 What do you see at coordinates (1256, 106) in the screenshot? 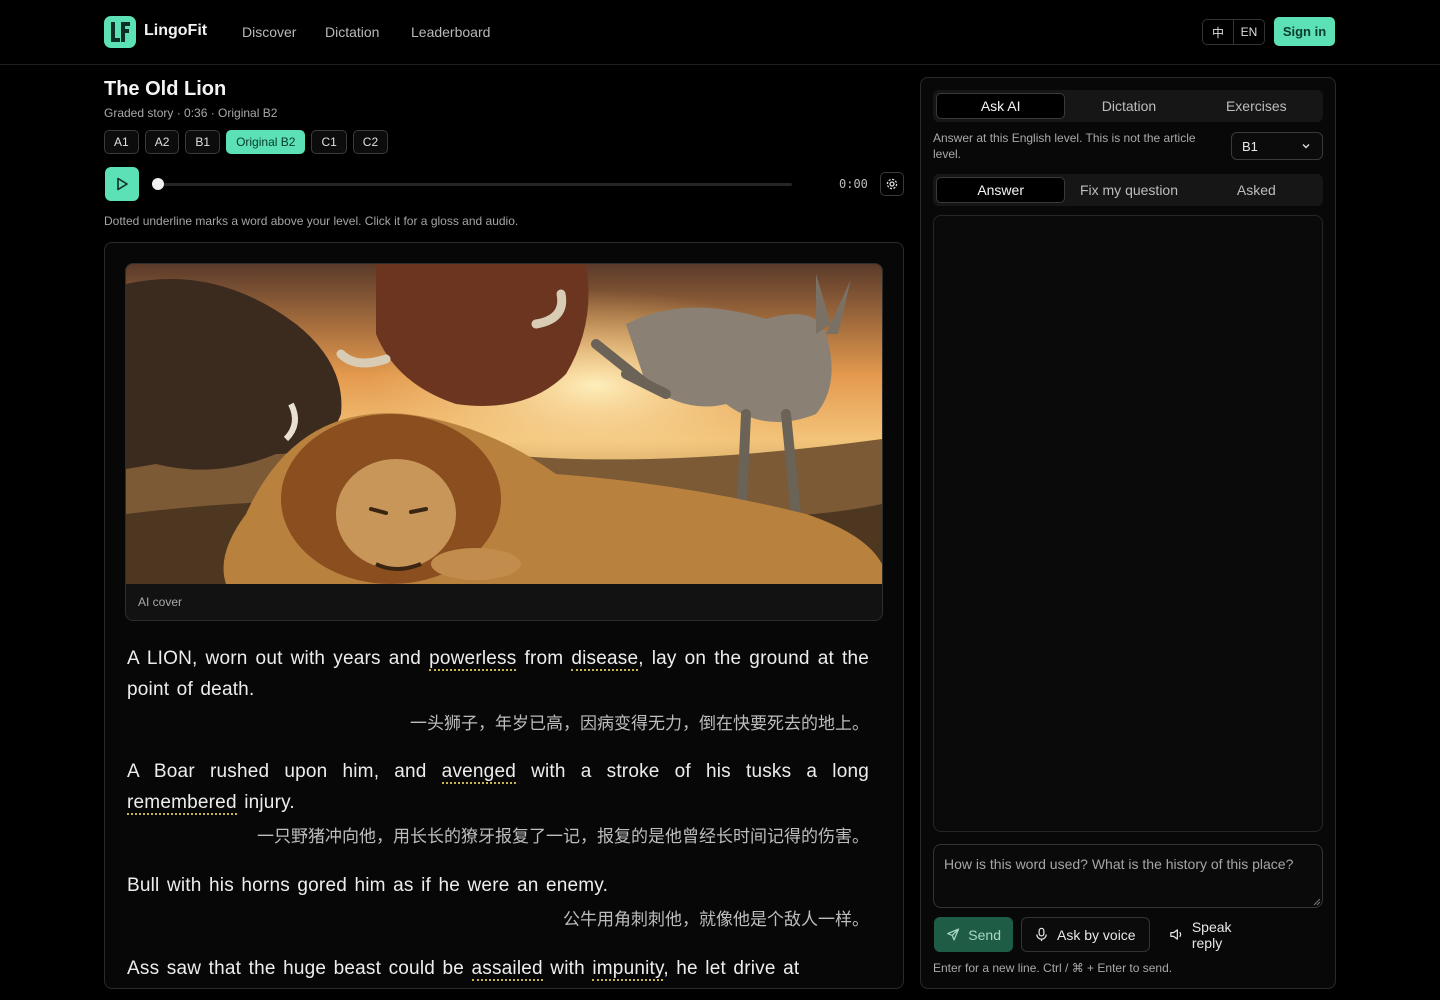
I see `tab-exercises: Exercises` at bounding box center [1256, 106].